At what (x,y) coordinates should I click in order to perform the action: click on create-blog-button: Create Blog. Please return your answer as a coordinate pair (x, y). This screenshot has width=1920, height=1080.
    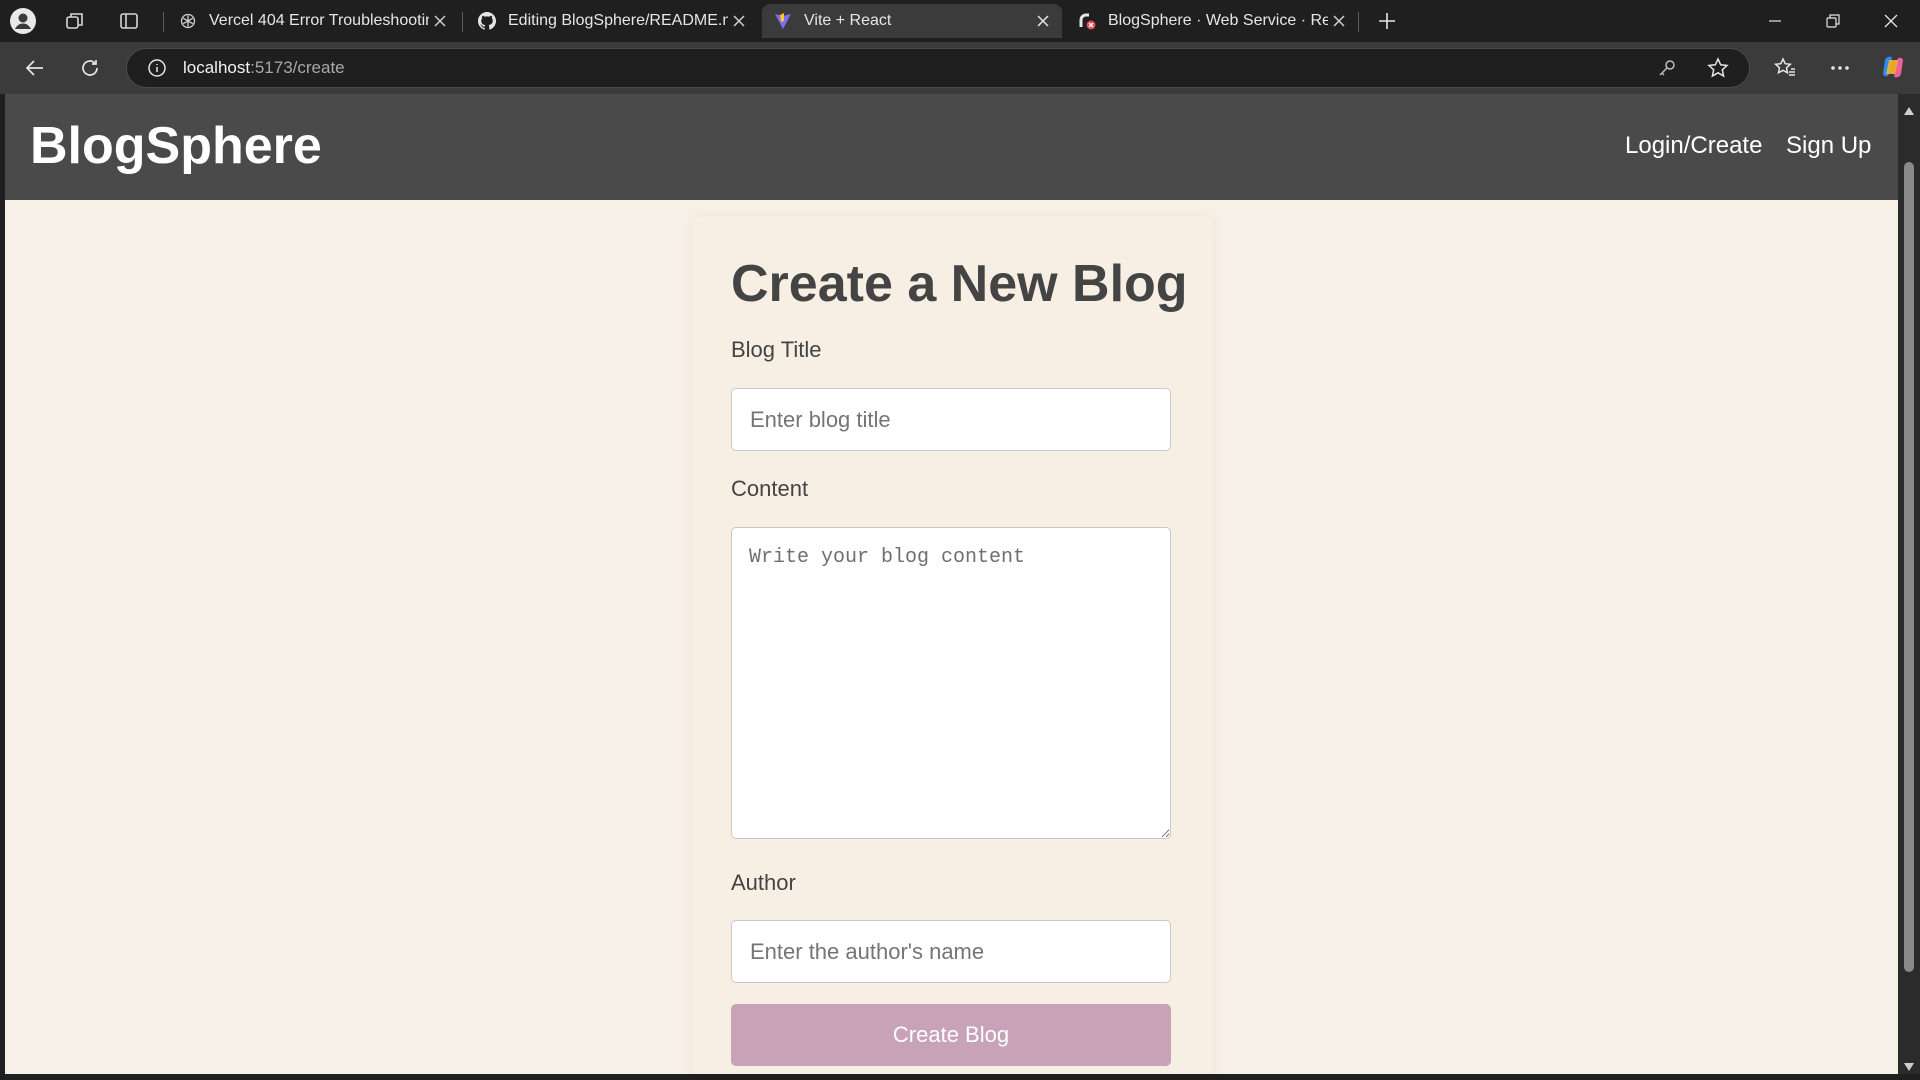
    Looking at the image, I should click on (951, 1035).